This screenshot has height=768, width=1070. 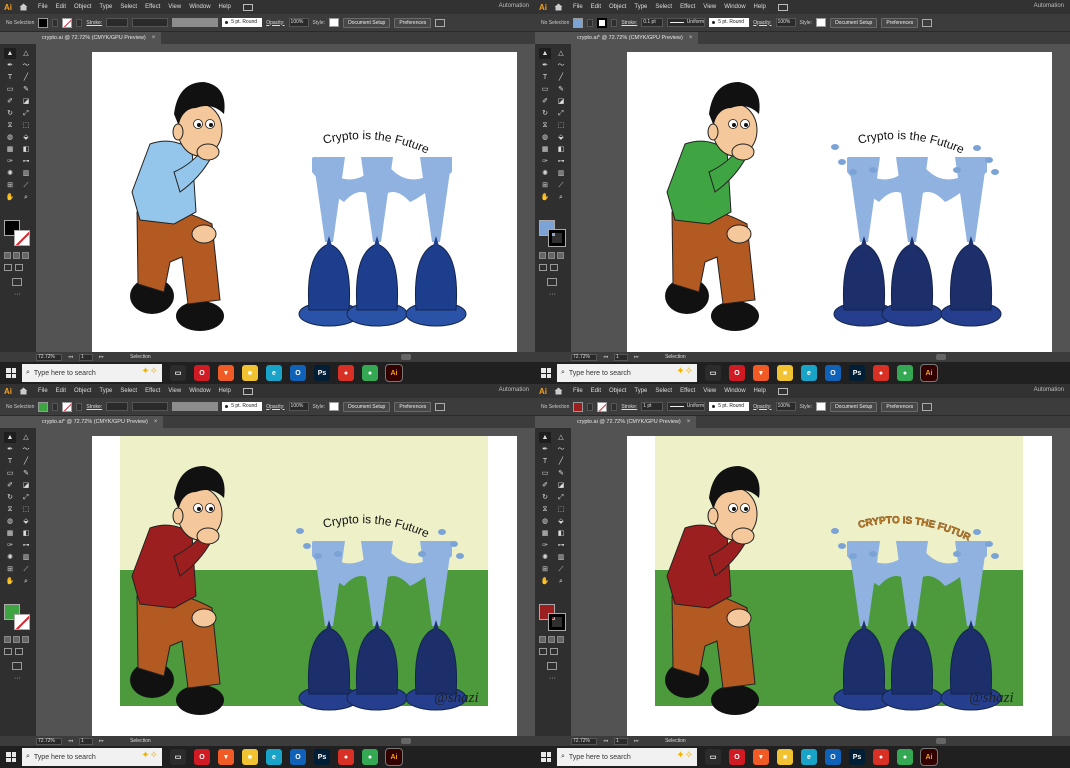 What do you see at coordinates (578, 22) in the screenshot?
I see `fill-color-swatch` at bounding box center [578, 22].